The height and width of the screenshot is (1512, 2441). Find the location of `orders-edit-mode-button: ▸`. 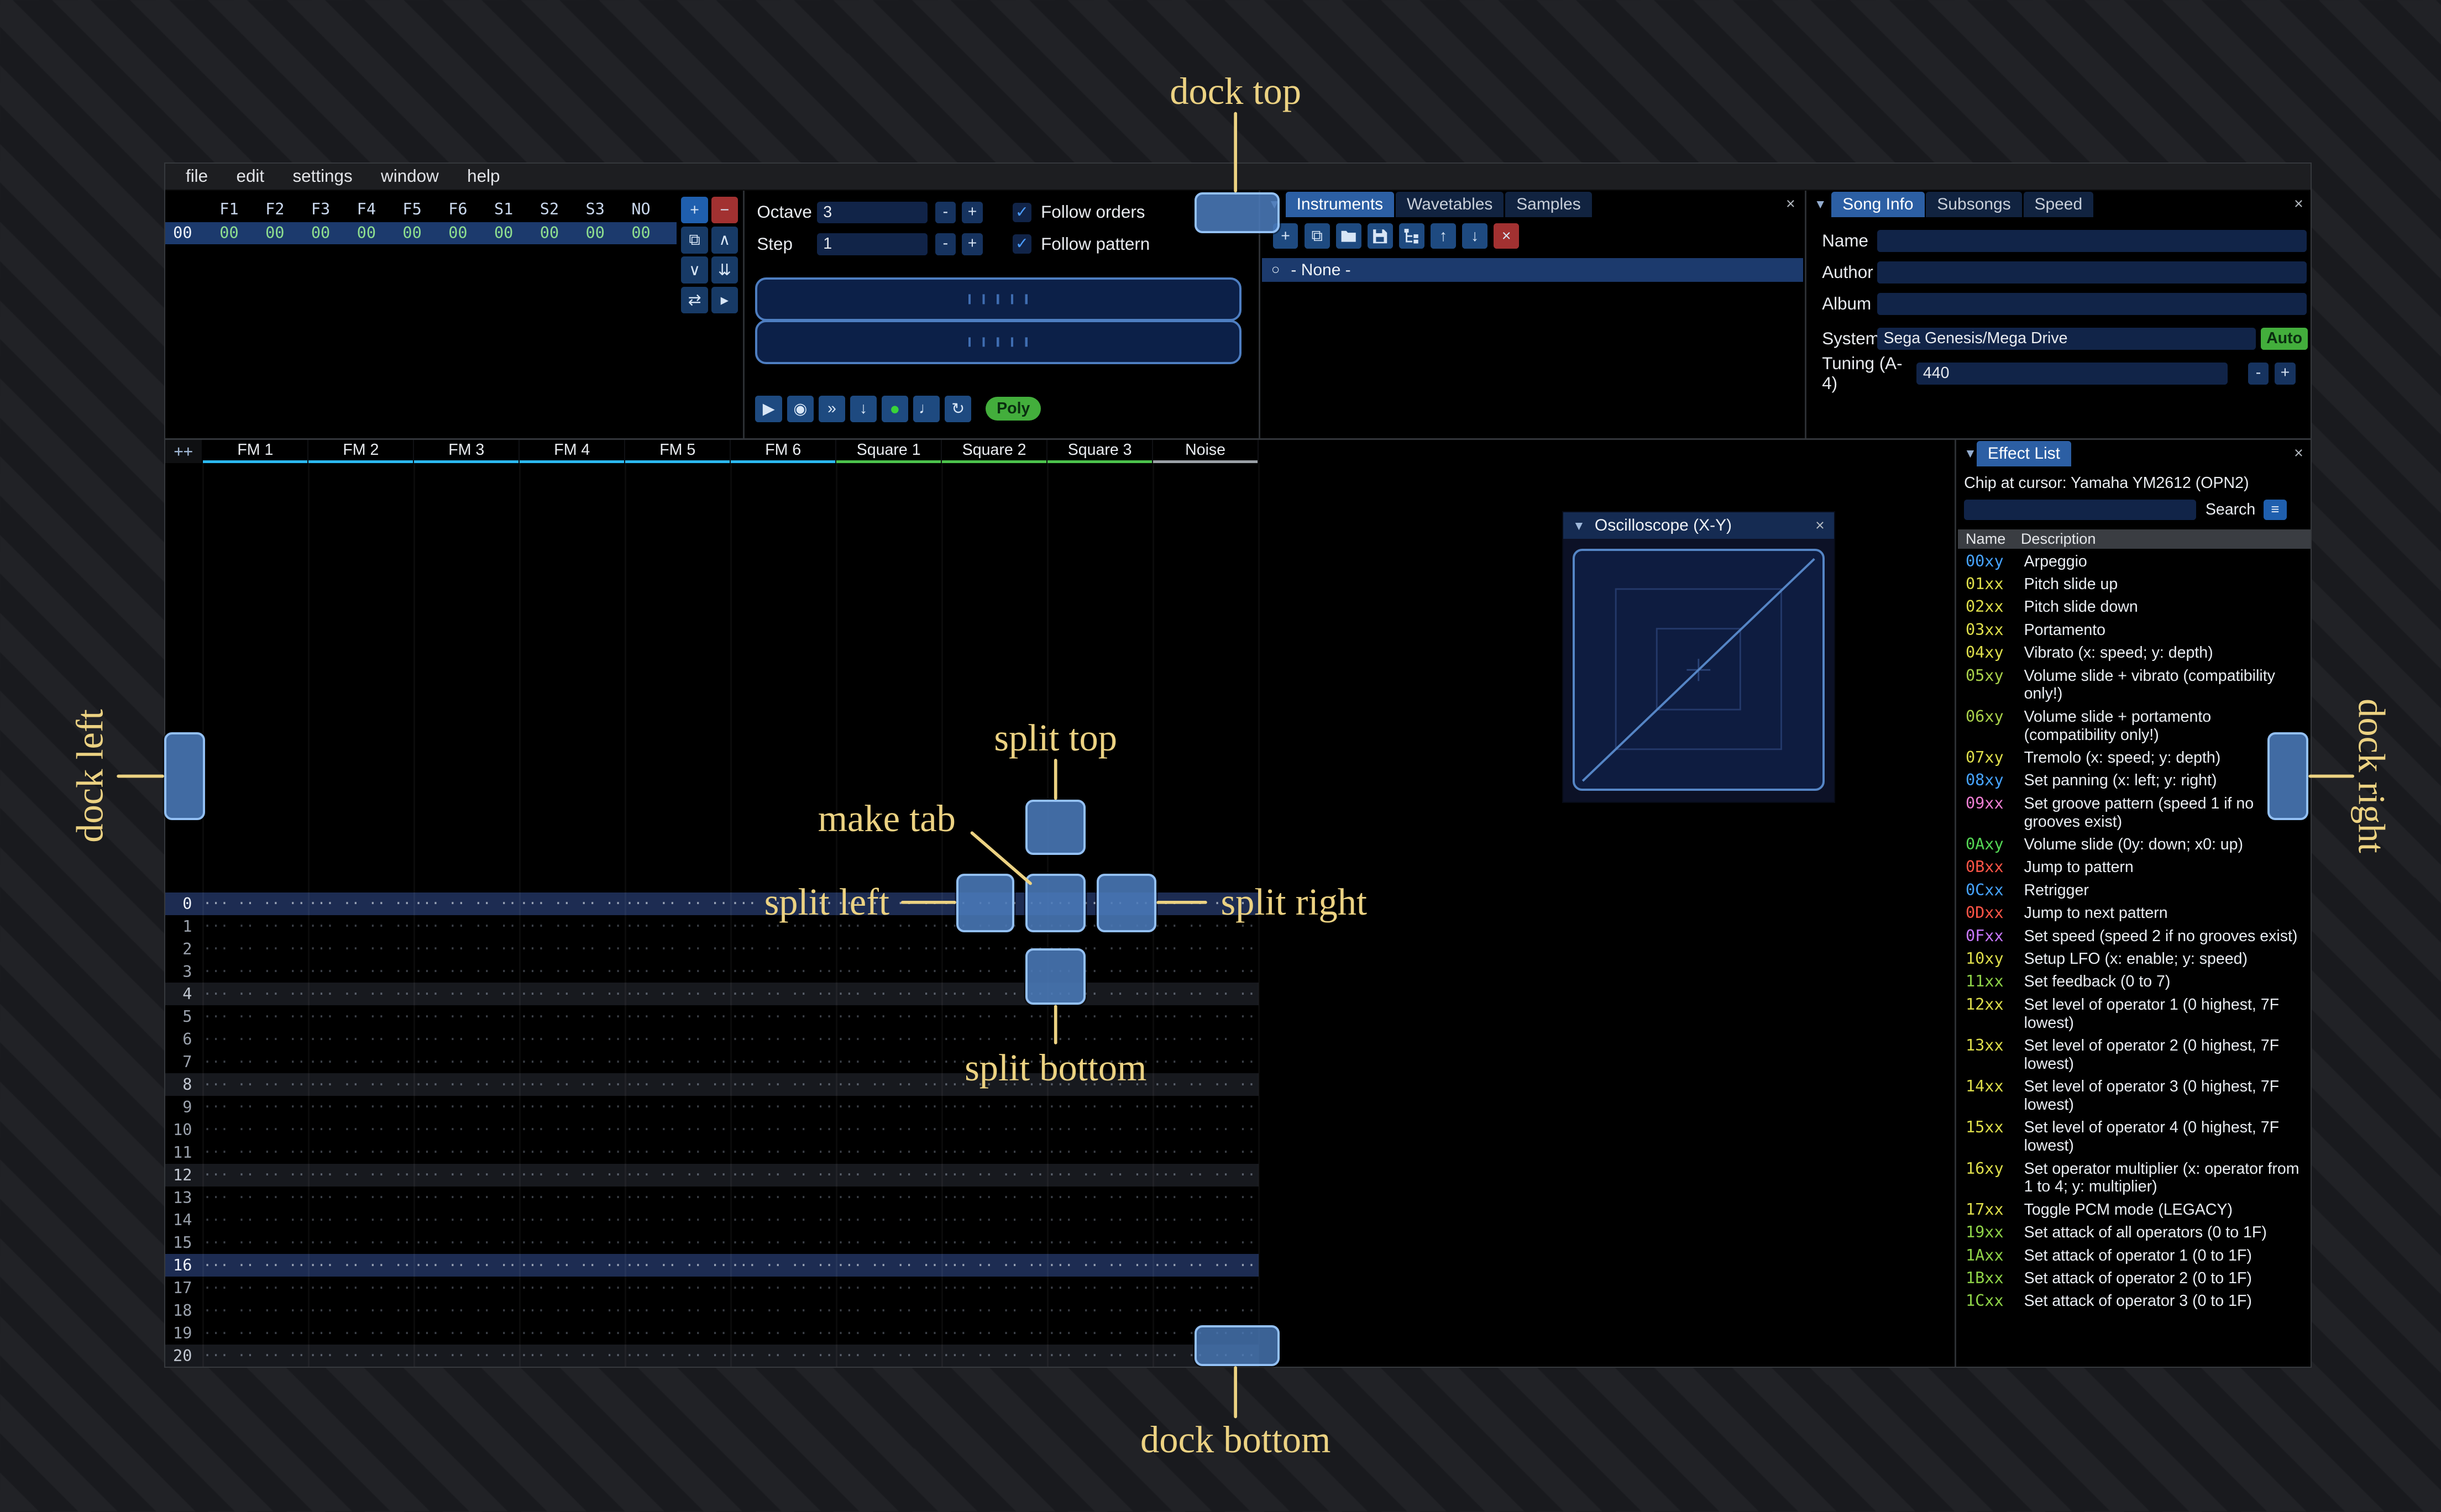

orders-edit-mode-button: ▸ is located at coordinates (724, 300).